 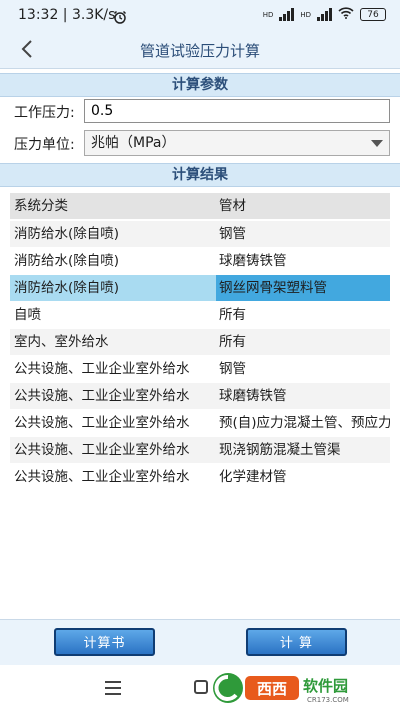 I want to click on status-time-speed: 13:32 | 3.3K/s, so click(x=67, y=15).